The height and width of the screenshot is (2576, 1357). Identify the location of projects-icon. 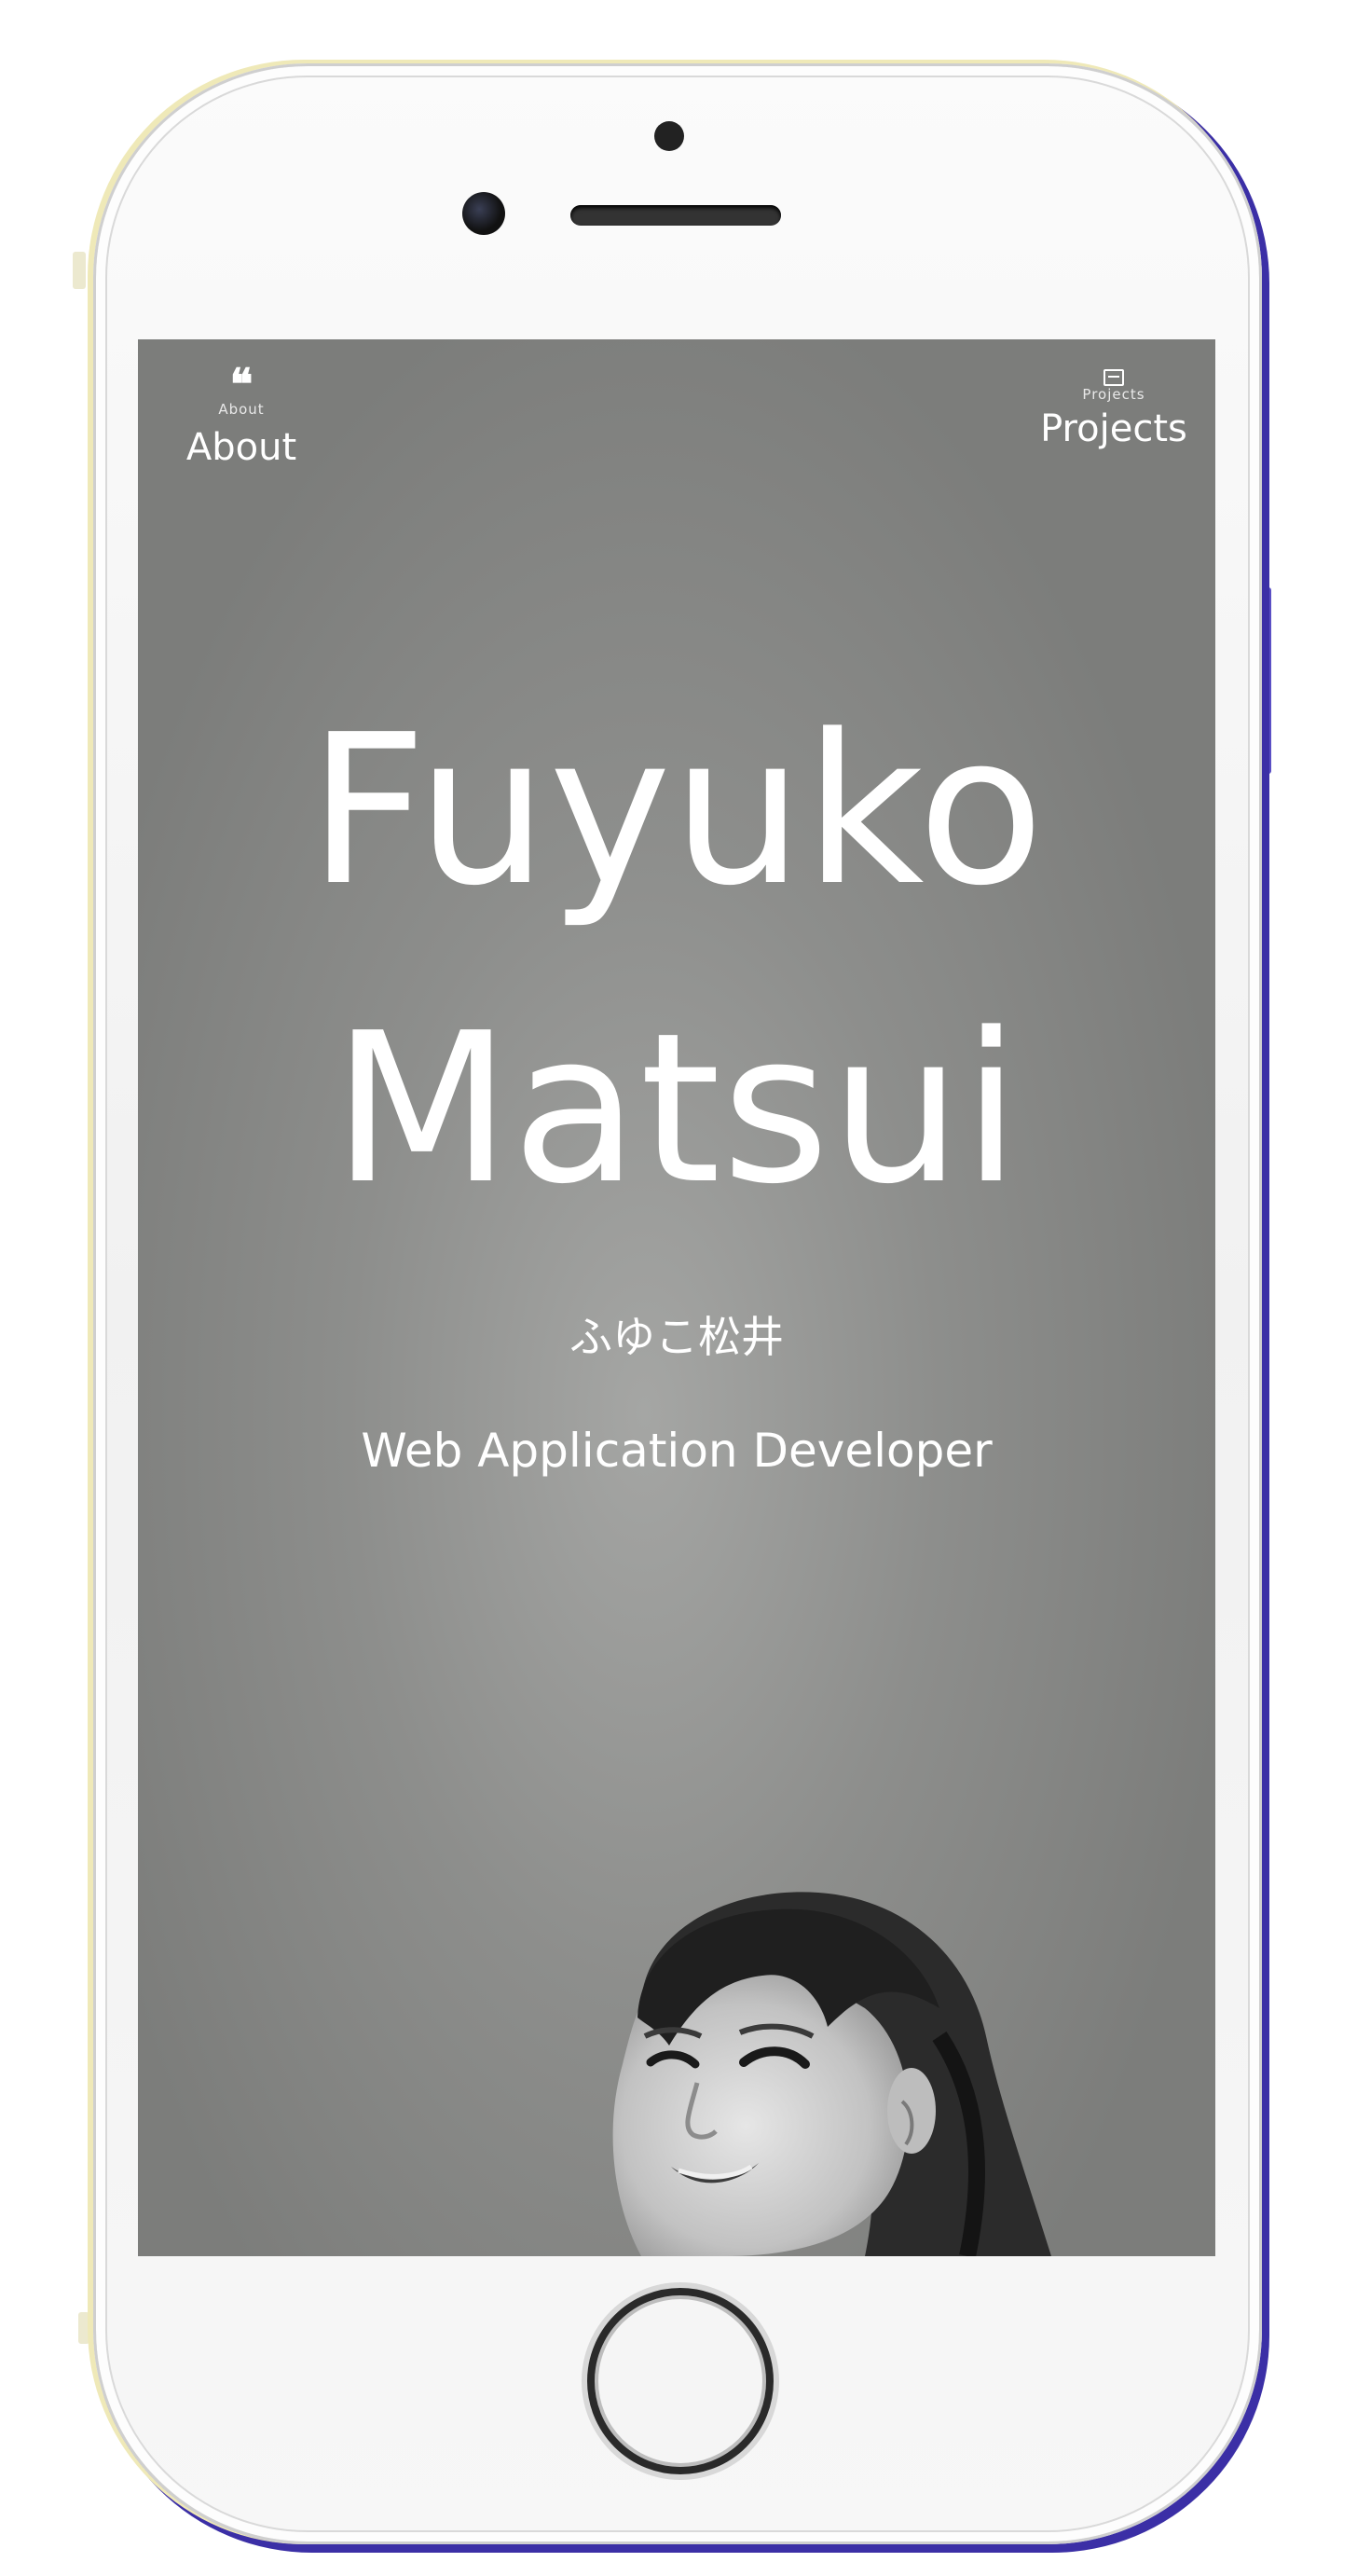
(1113, 378).